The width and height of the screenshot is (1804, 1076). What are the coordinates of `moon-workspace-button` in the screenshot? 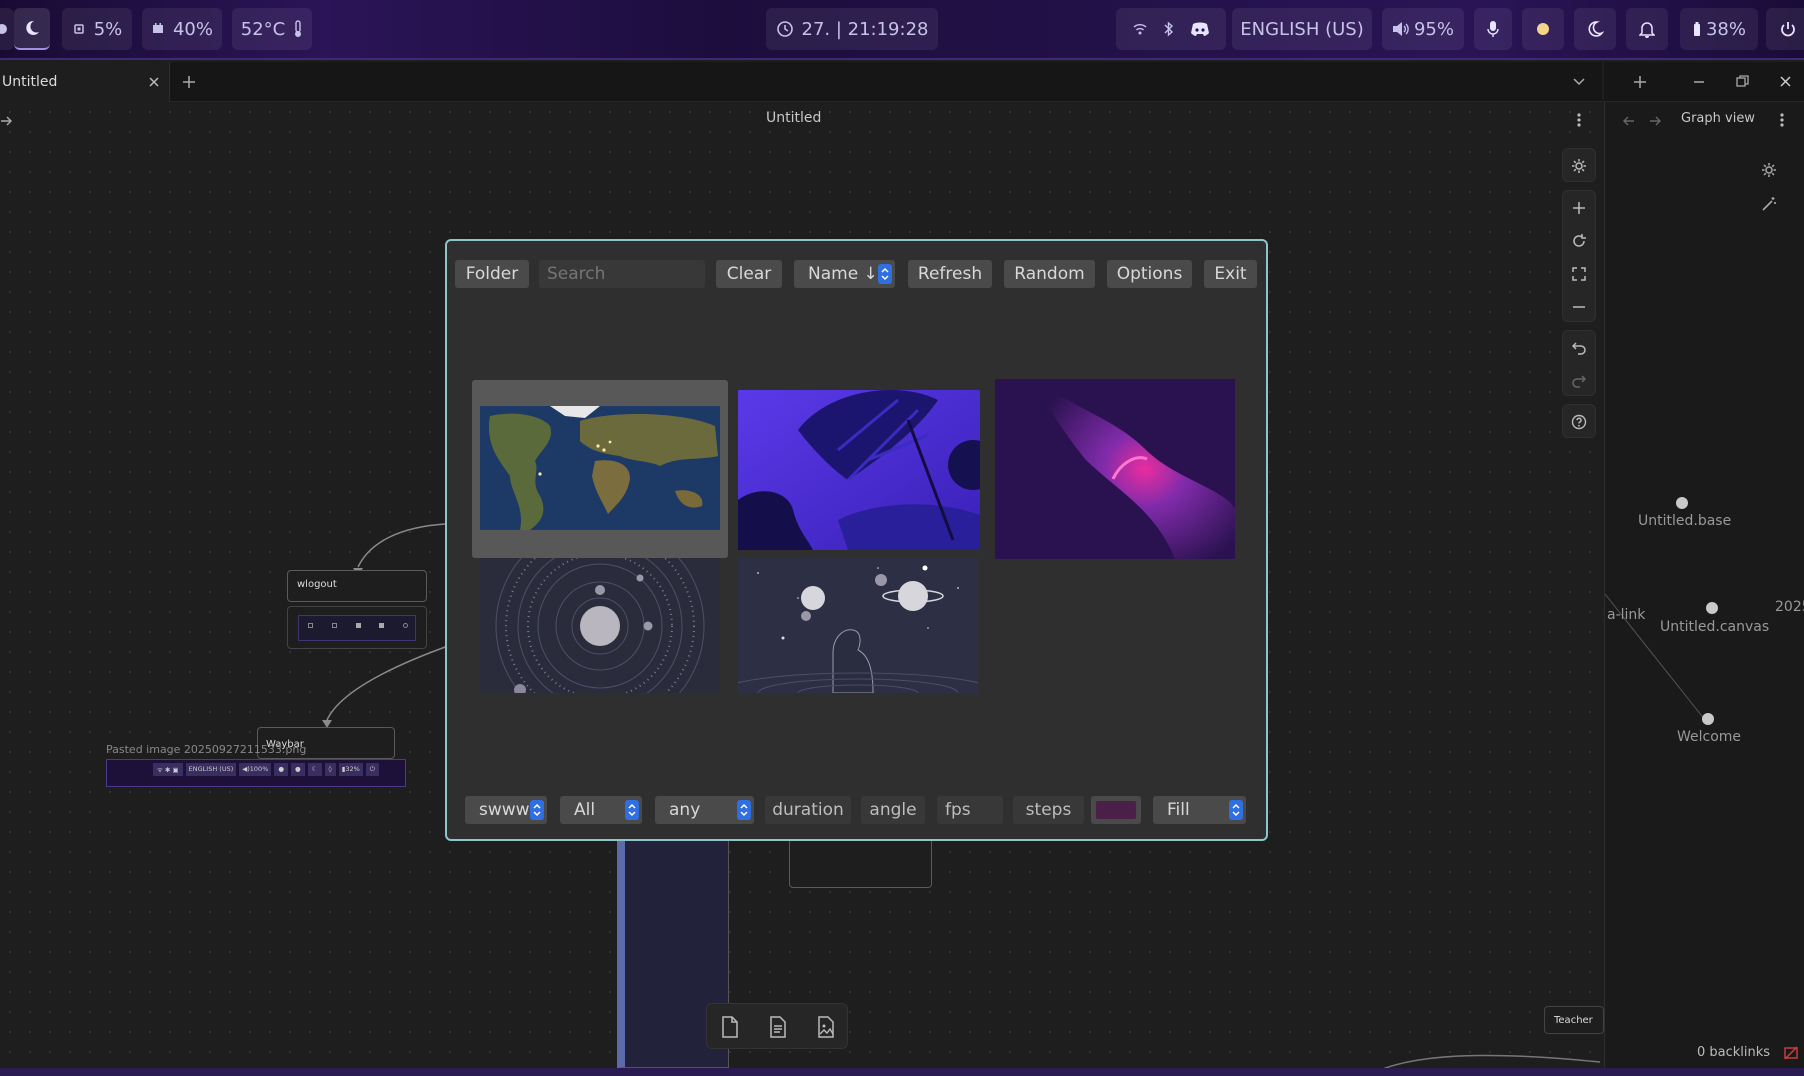 It's located at (32, 29).